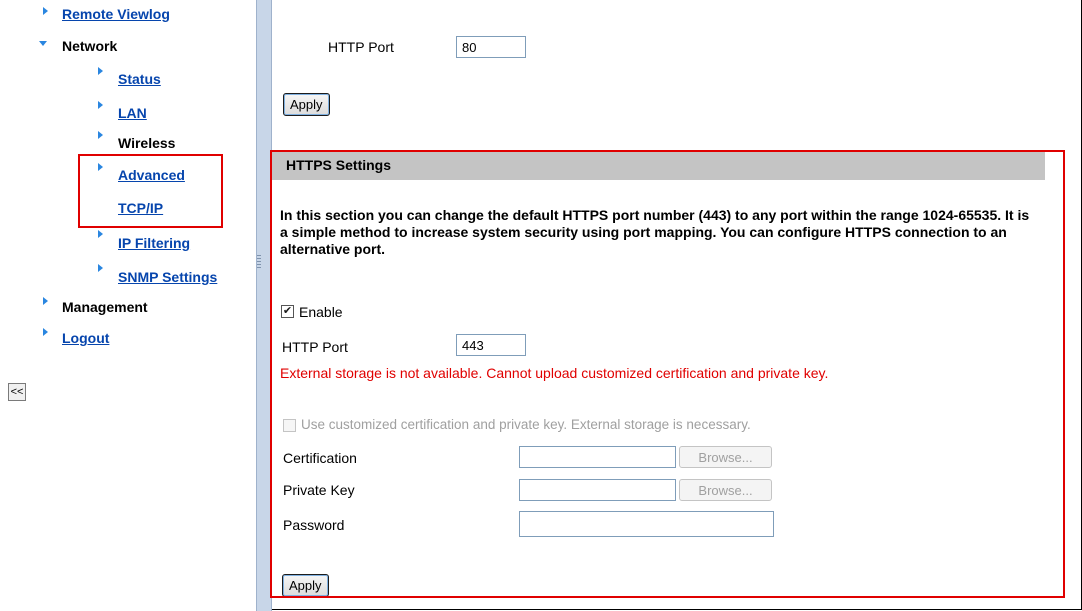 The height and width of the screenshot is (611, 1082). What do you see at coordinates (259, 262) in the screenshot?
I see `splitter-grip-icon` at bounding box center [259, 262].